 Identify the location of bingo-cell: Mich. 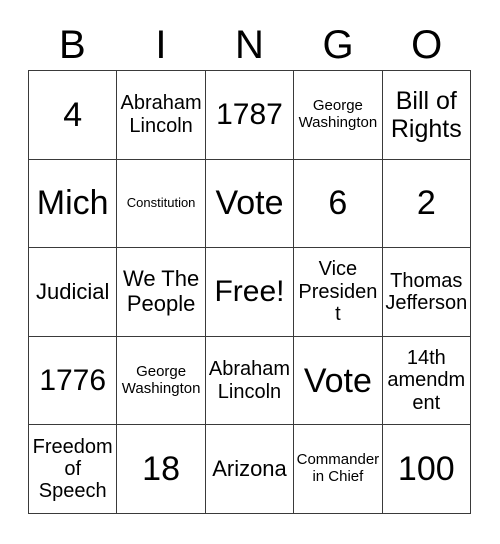
(73, 204).